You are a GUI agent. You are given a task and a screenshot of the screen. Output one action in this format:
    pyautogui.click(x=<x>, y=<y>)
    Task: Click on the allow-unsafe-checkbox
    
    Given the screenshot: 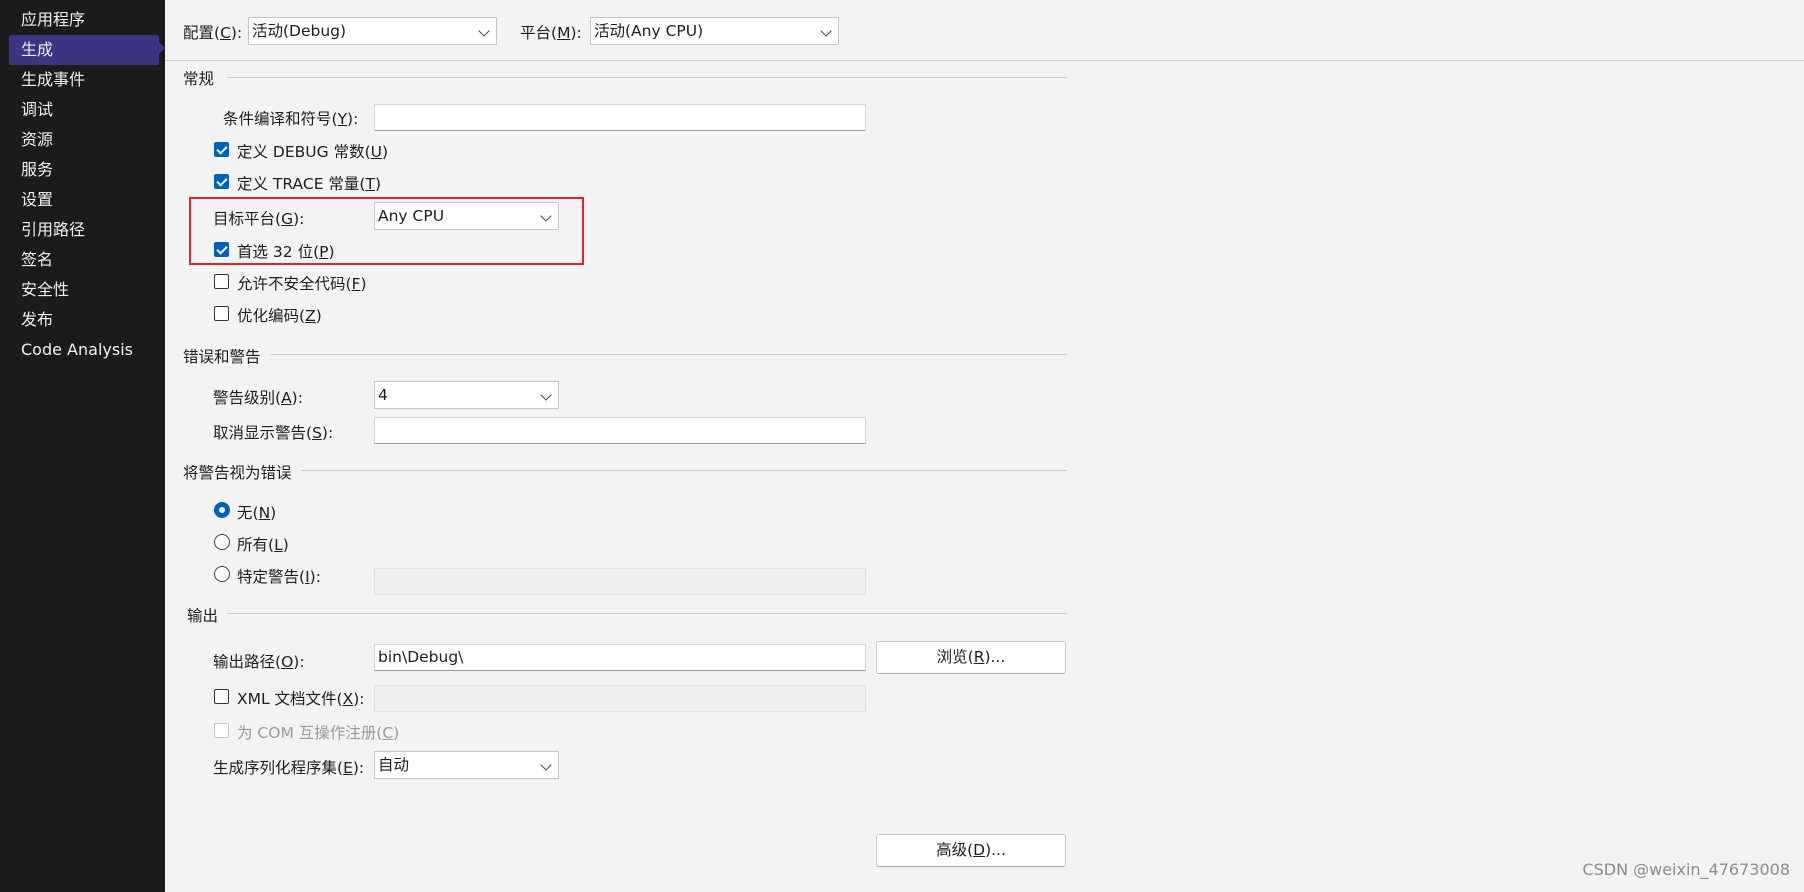 What is the action you would take?
    pyautogui.click(x=221, y=281)
    